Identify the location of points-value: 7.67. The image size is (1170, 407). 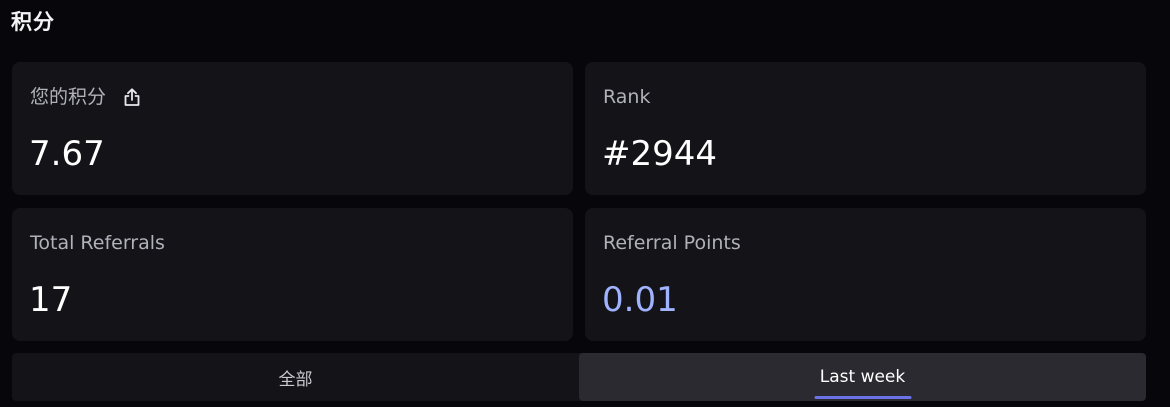
(67, 154).